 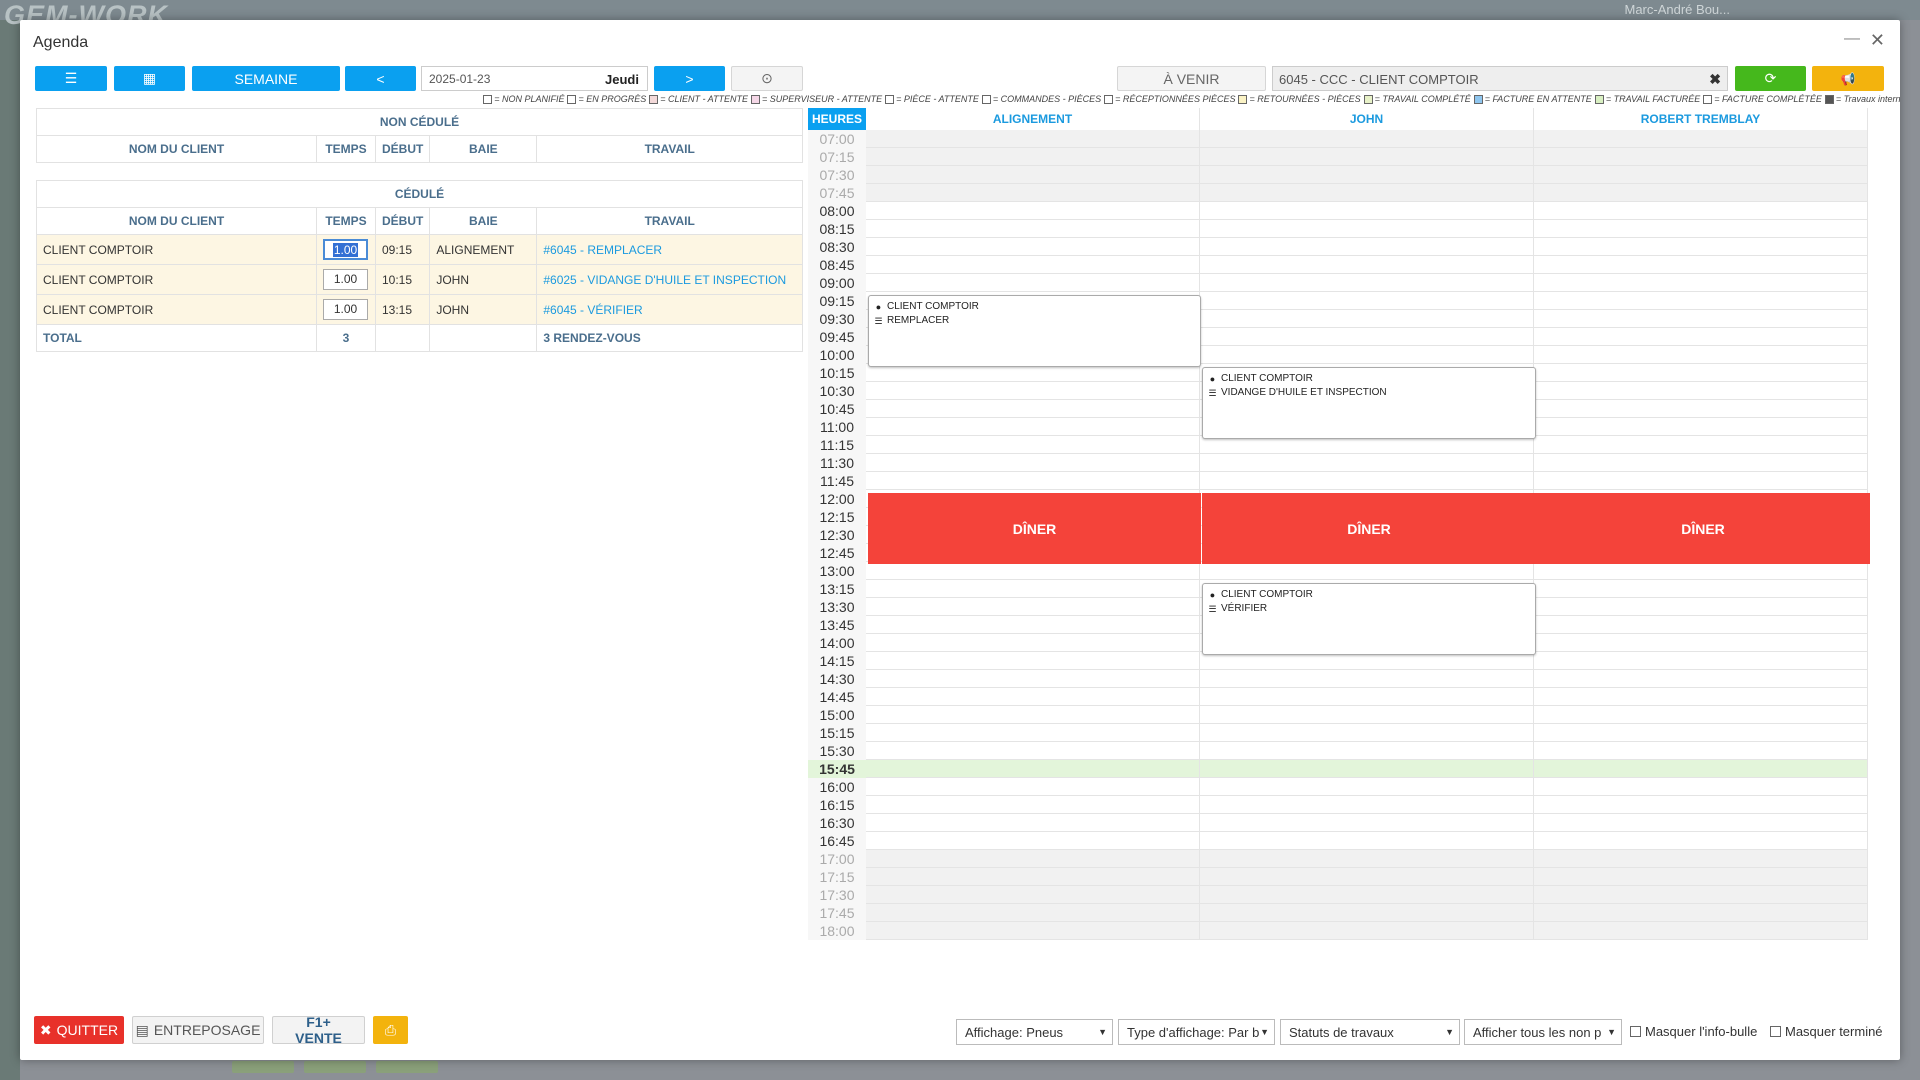 What do you see at coordinates (402, 149) in the screenshot?
I see `col-start: DÉBUT` at bounding box center [402, 149].